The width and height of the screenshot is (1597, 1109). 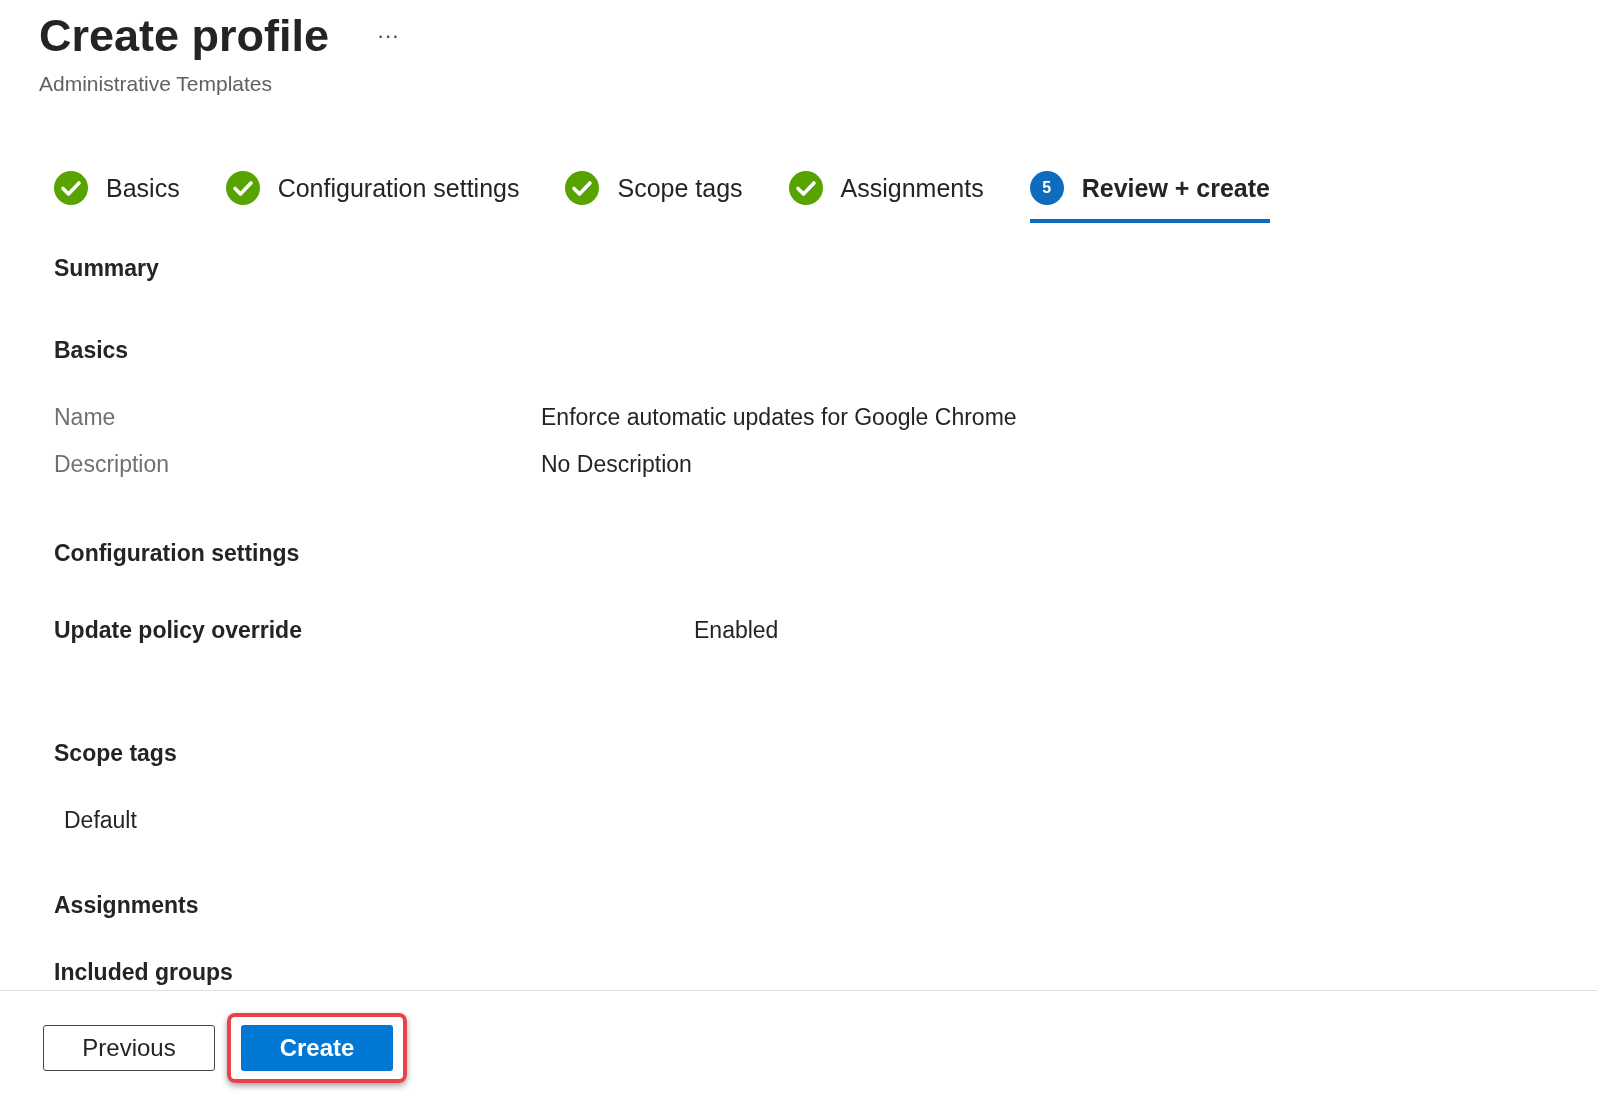 I want to click on step-number: 5, so click(x=1046, y=188).